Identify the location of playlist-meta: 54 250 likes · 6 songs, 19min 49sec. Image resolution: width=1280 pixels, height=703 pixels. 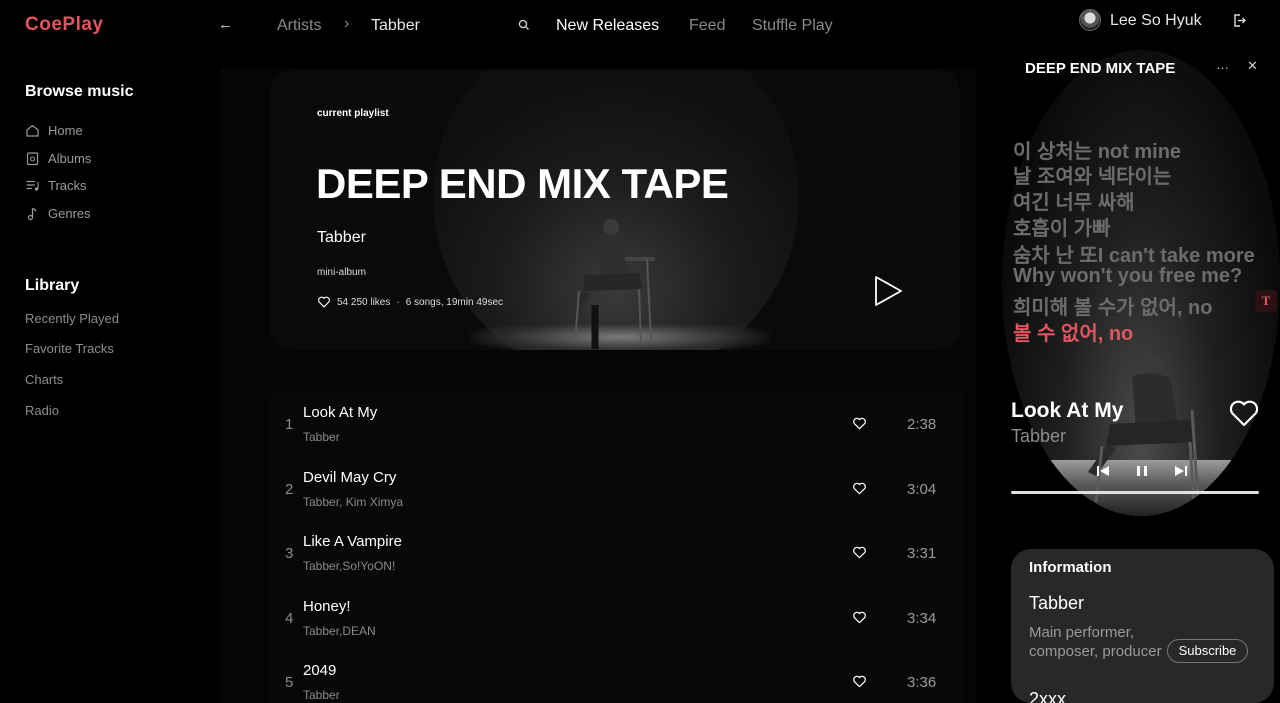
(410, 302).